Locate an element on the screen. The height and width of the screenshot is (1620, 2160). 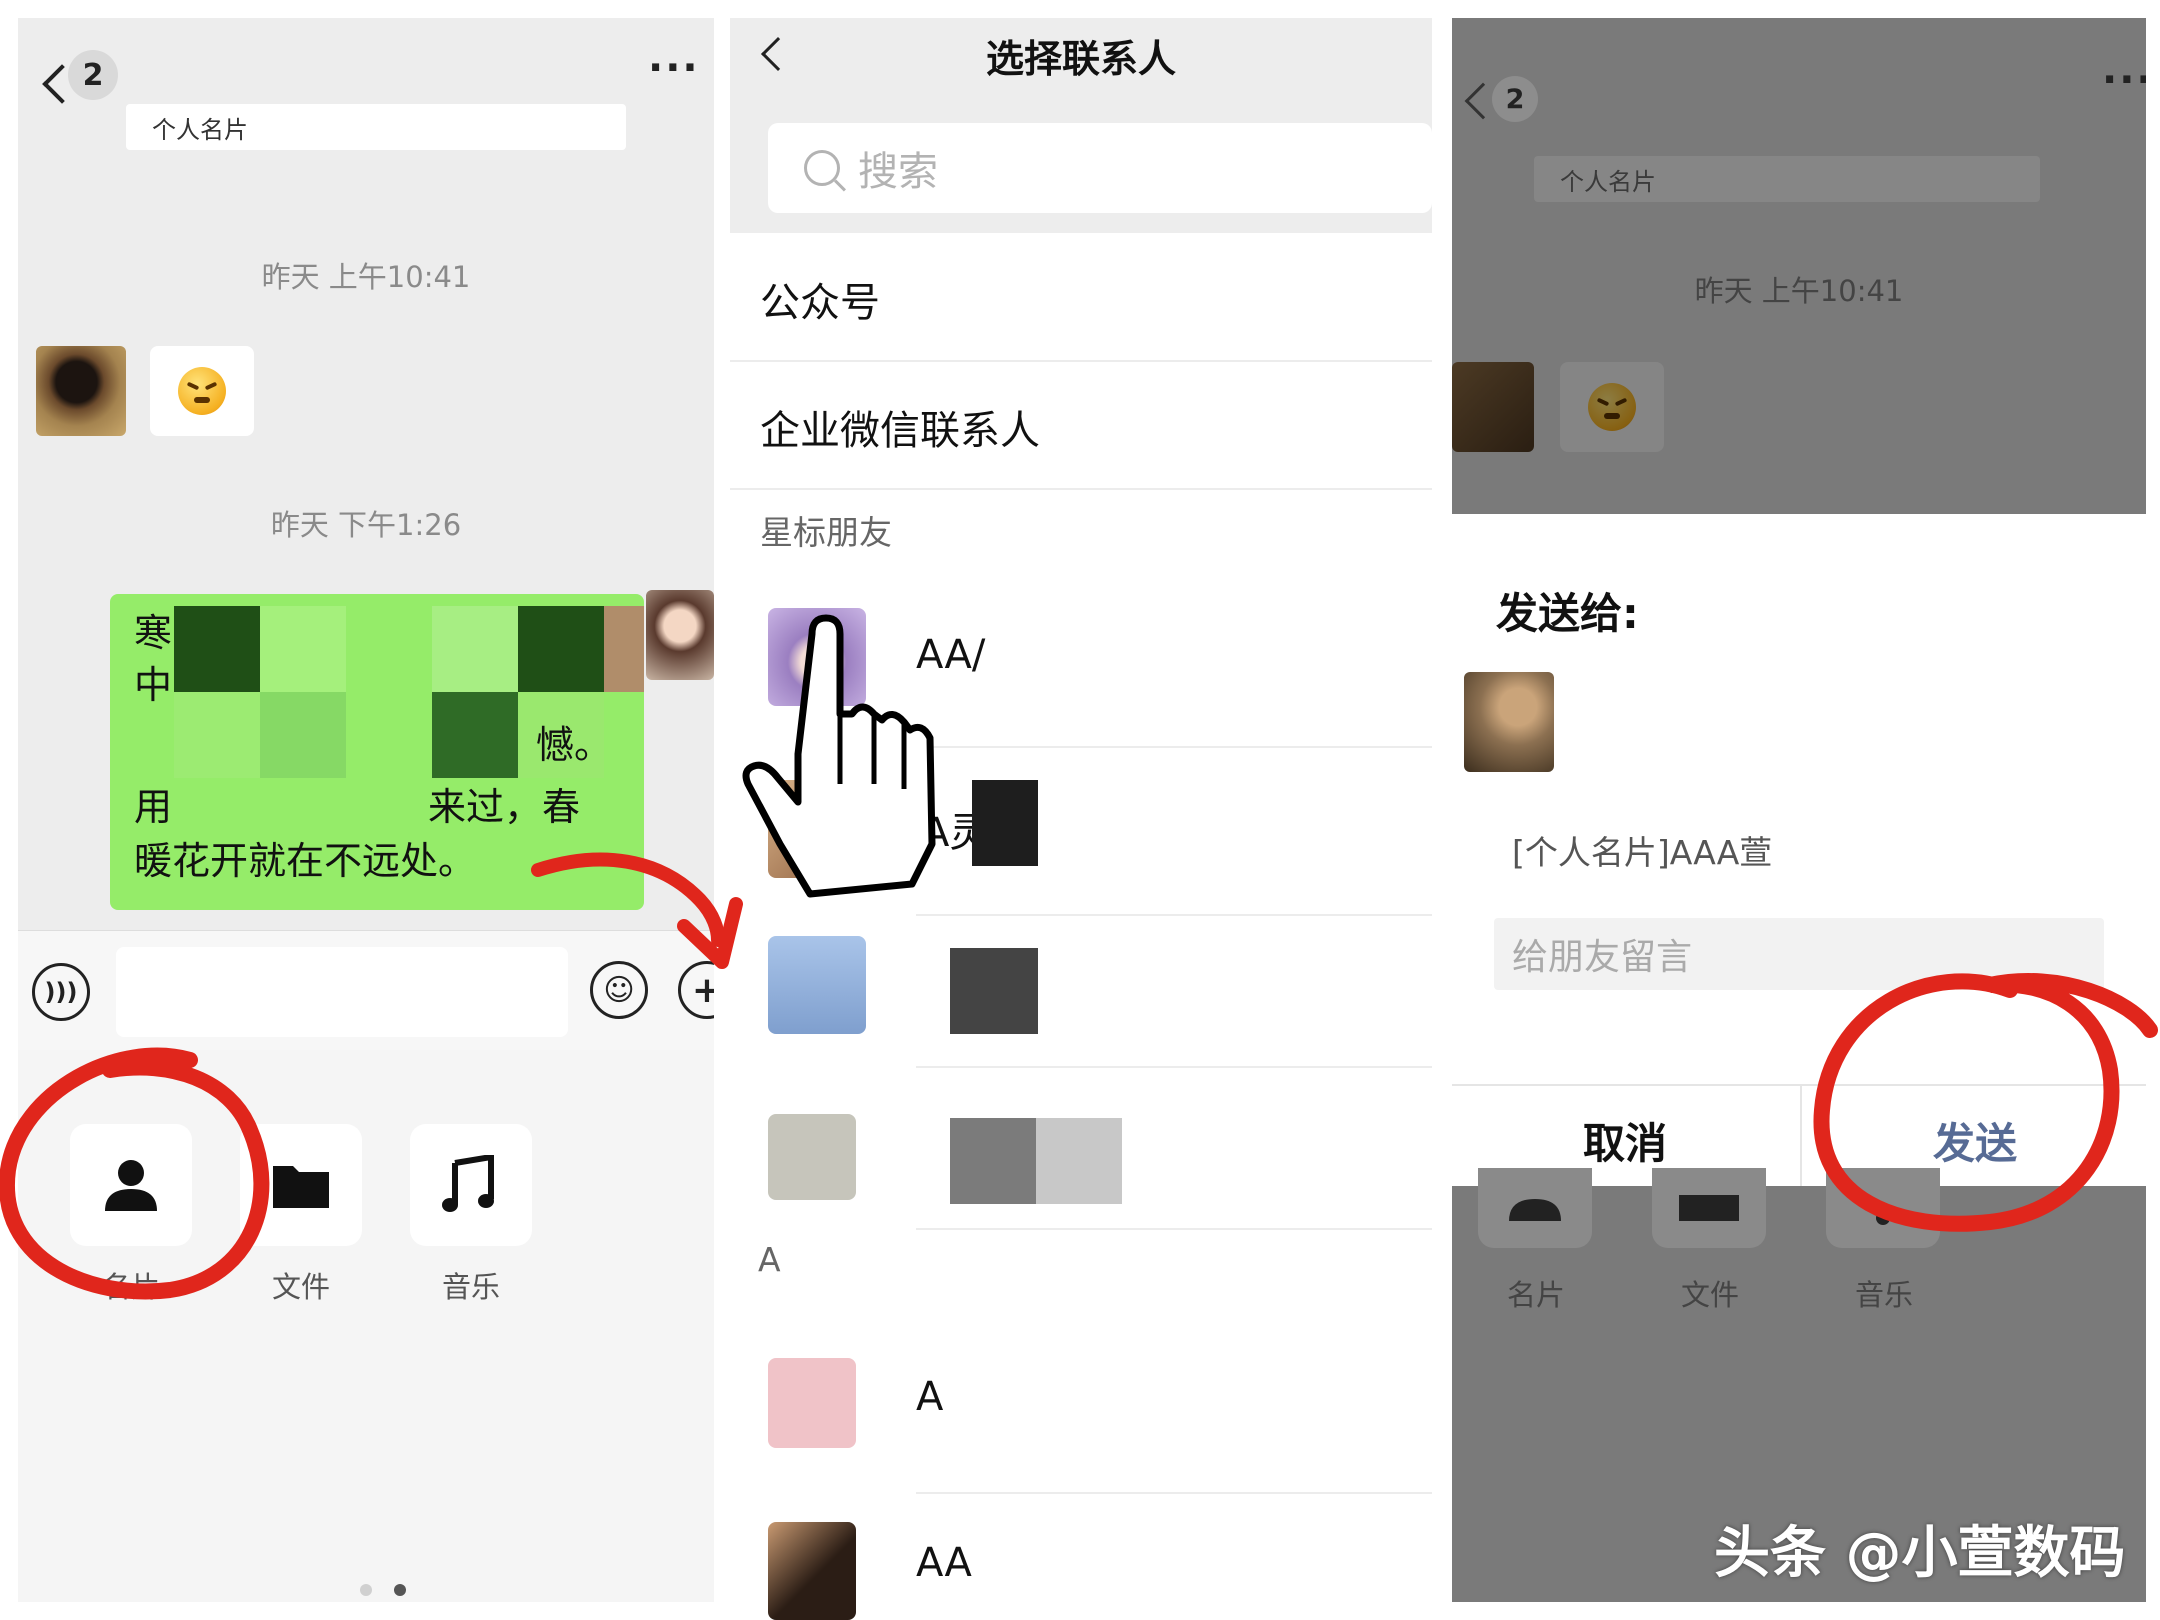
message-line: 憾。 is located at coordinates (574, 745).